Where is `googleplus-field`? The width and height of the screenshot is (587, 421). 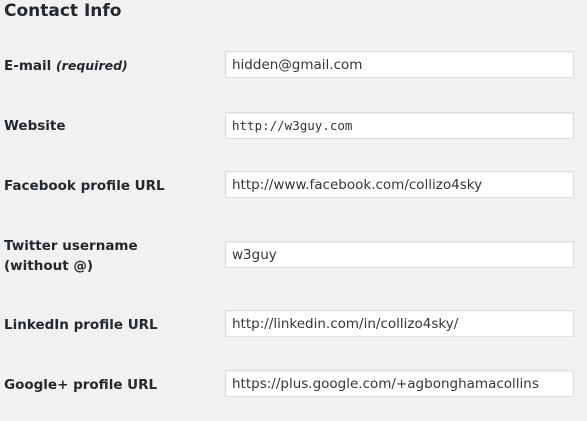
googleplus-field is located at coordinates (399, 383).